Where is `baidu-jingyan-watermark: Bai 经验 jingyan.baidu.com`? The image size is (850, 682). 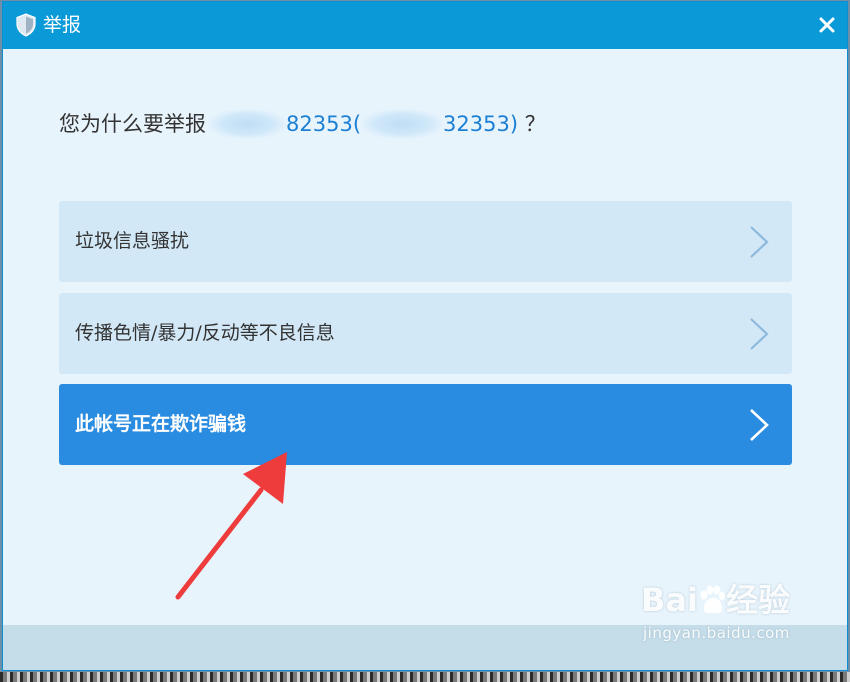 baidu-jingyan-watermark: Bai 经验 jingyan.baidu.com is located at coordinates (721, 616).